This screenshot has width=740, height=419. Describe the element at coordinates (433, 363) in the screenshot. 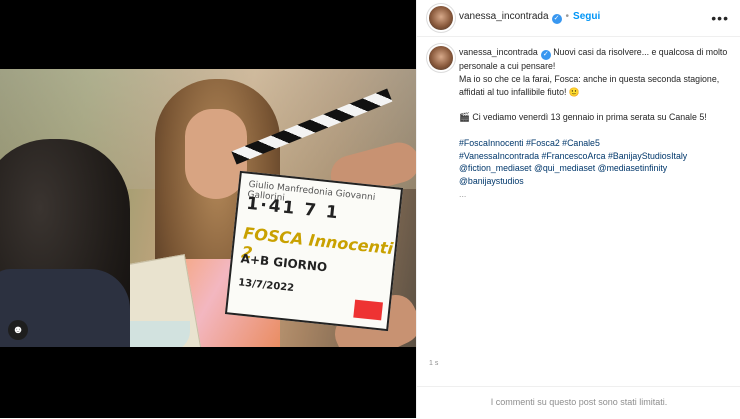

I see `post-timestamp: 1 s` at that location.